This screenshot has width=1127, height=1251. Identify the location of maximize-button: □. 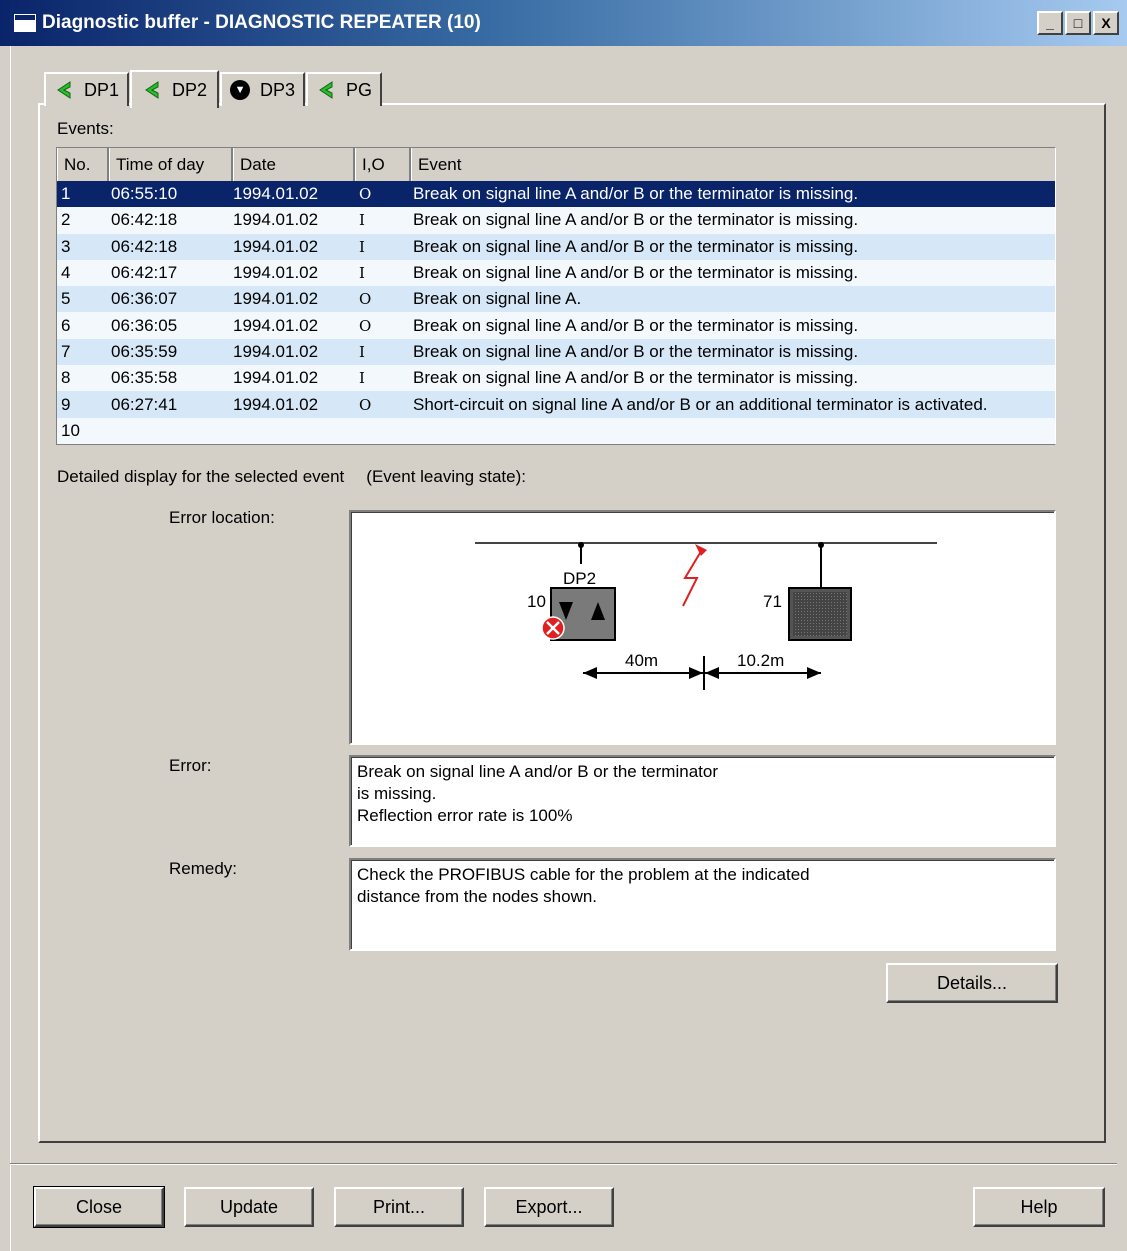
(1078, 23).